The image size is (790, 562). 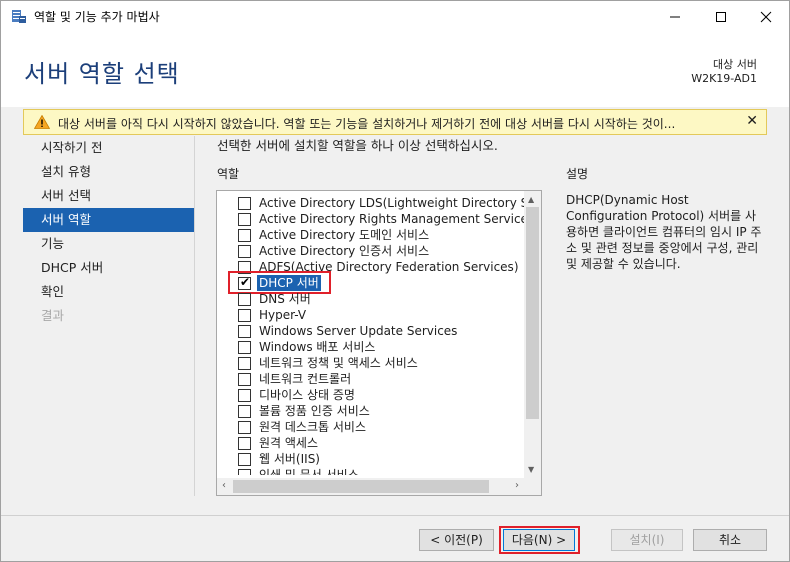 What do you see at coordinates (517, 485) in the screenshot?
I see `scroll-right-icon: ›` at bounding box center [517, 485].